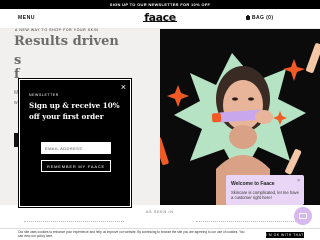 Image resolution: width=320 pixels, height=240 pixels. What do you see at coordinates (57, 30) in the screenshot?
I see `hero-tagline: A NEW WAY TO SHOP FOR YOUR SKIN` at bounding box center [57, 30].